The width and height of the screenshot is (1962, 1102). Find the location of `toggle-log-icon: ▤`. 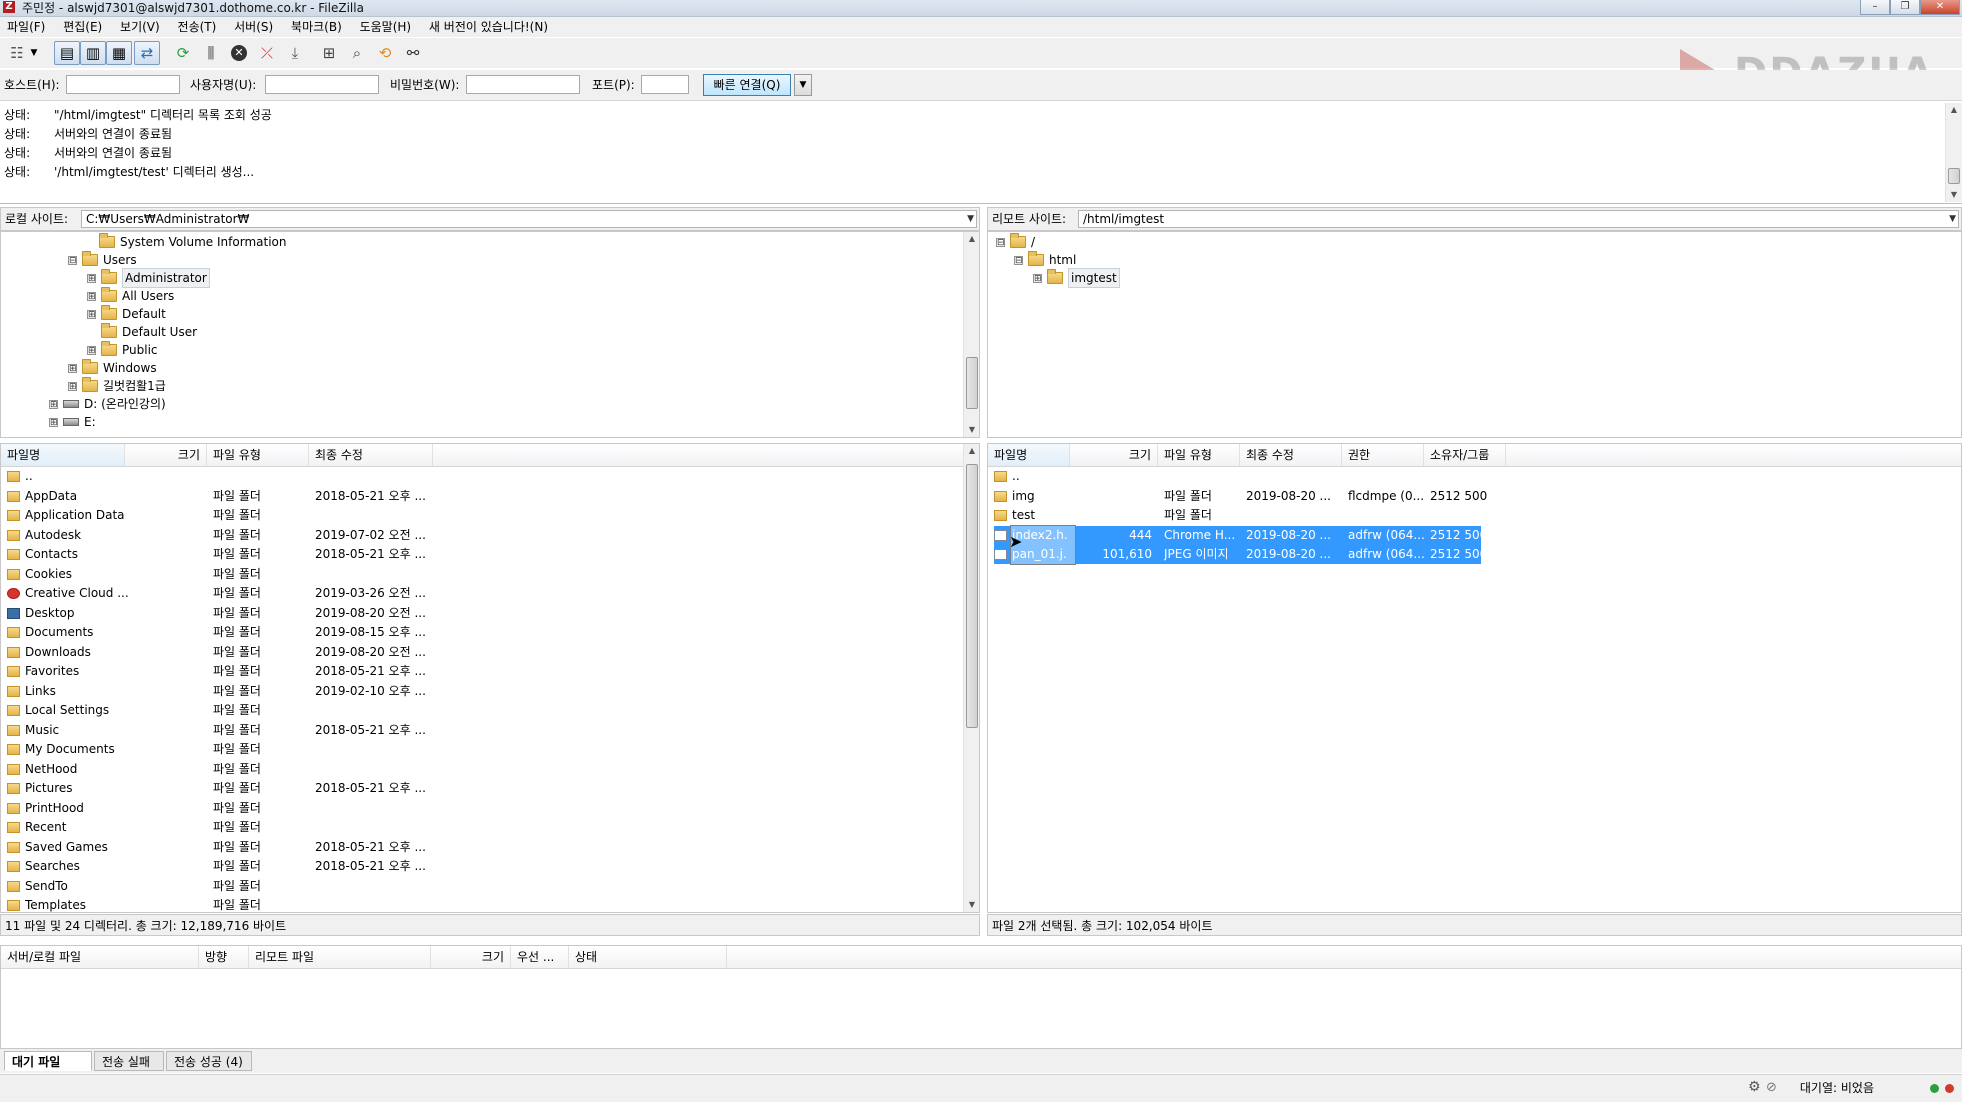

toggle-log-icon: ▤ is located at coordinates (67, 53).